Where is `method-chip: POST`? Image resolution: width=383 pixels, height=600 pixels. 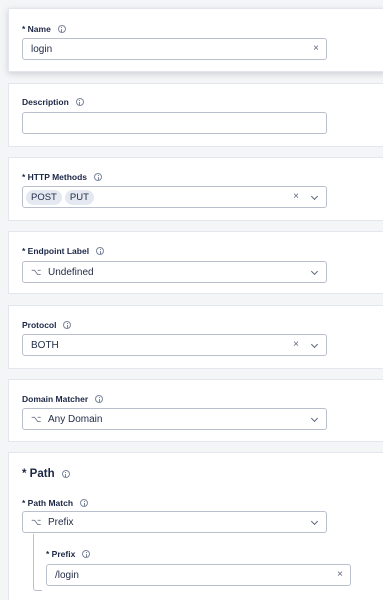
method-chip: POST is located at coordinates (44, 197).